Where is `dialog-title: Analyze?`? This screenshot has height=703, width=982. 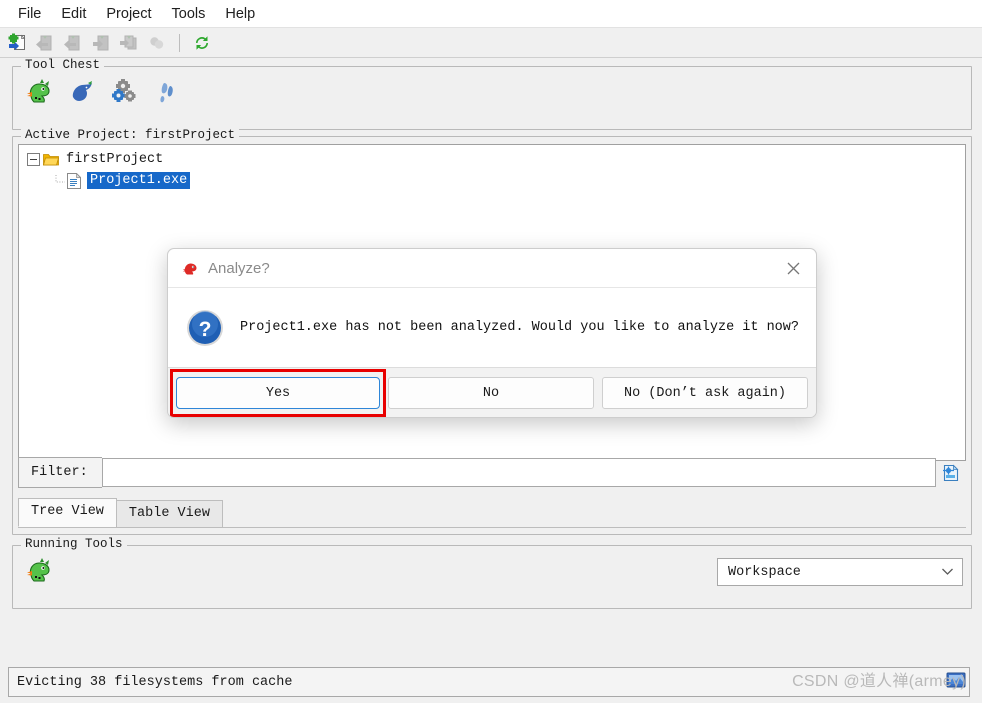 dialog-title: Analyze? is located at coordinates (239, 268).